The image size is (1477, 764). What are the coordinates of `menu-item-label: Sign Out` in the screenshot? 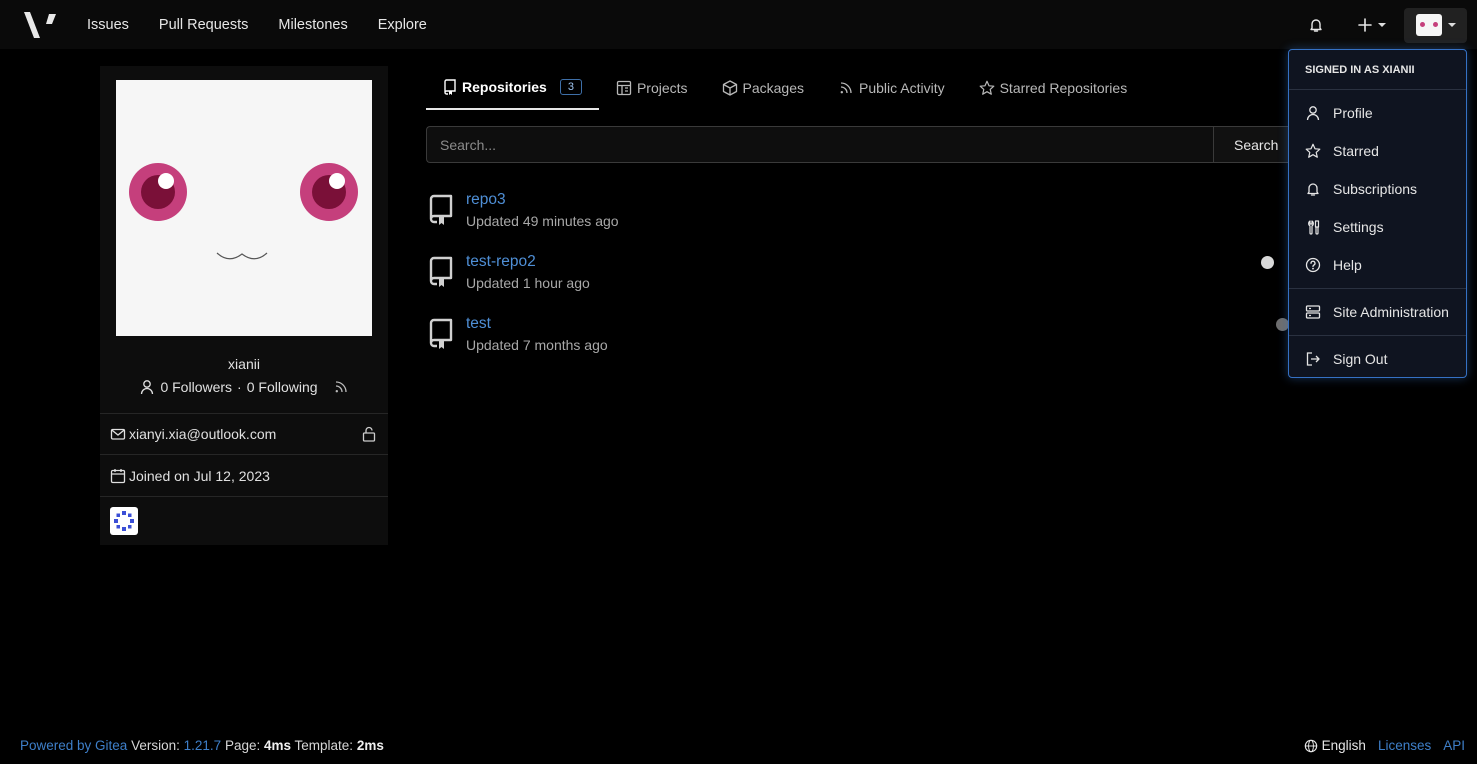 It's located at (1360, 359).